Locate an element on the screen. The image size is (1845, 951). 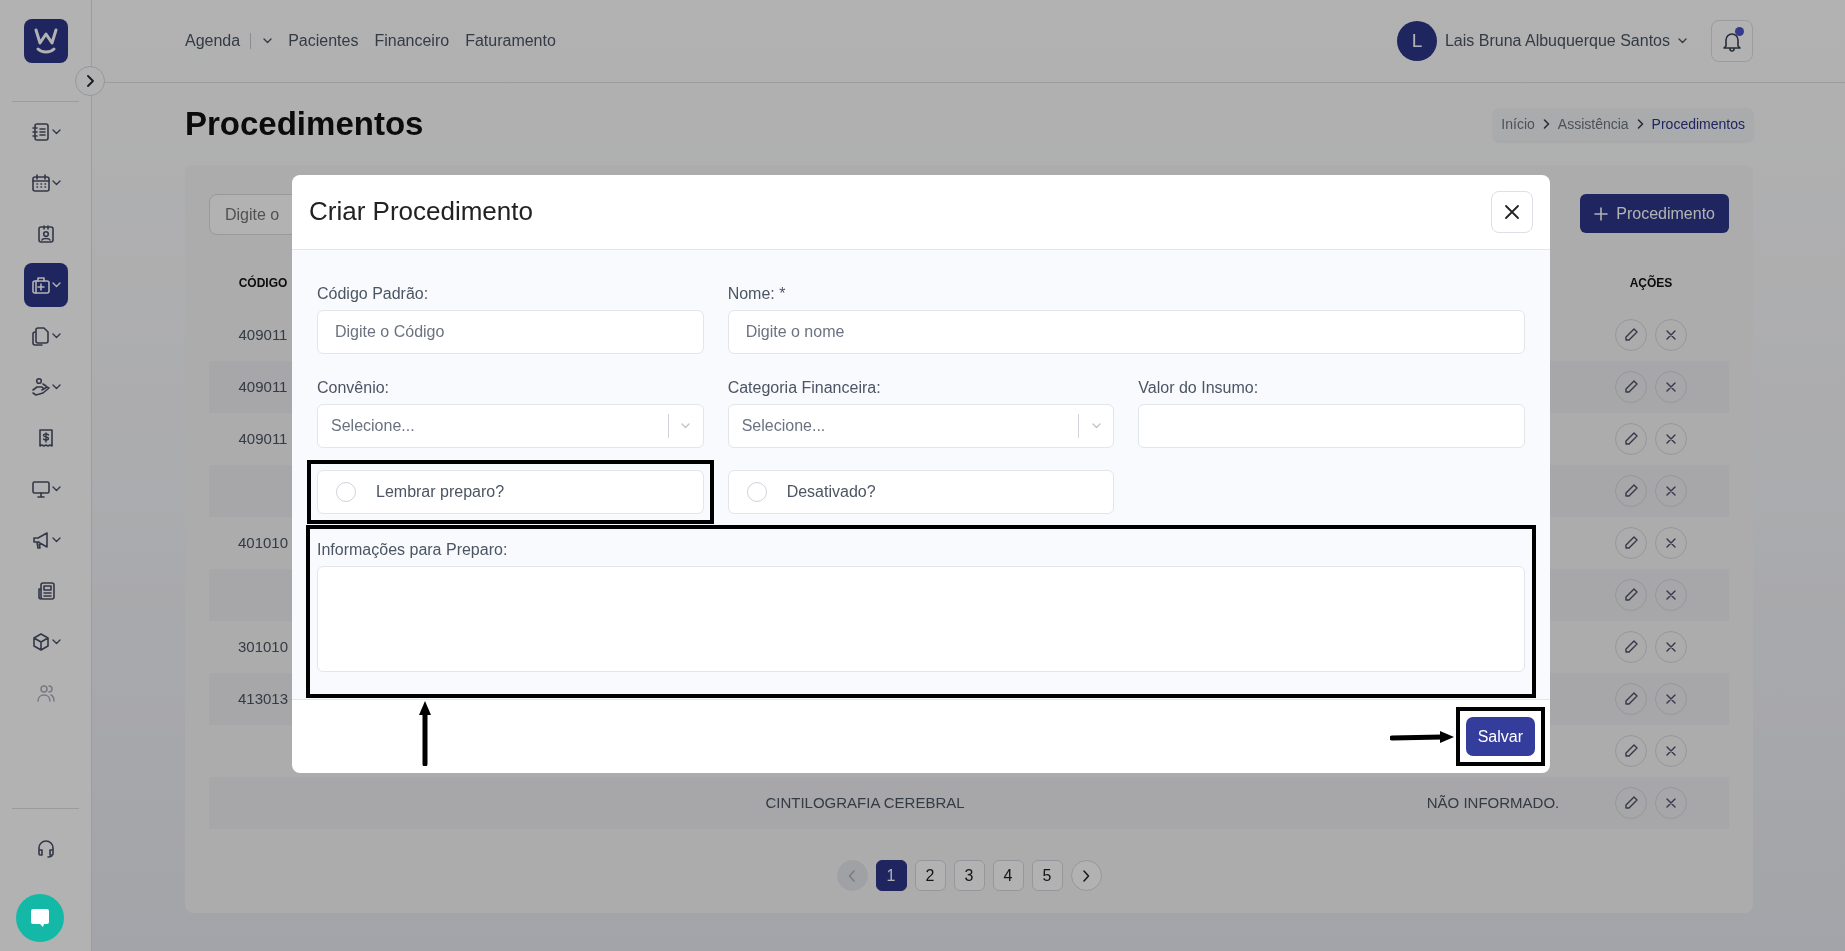
breadcrumb-link: Procedimentos is located at coordinates (1698, 124).